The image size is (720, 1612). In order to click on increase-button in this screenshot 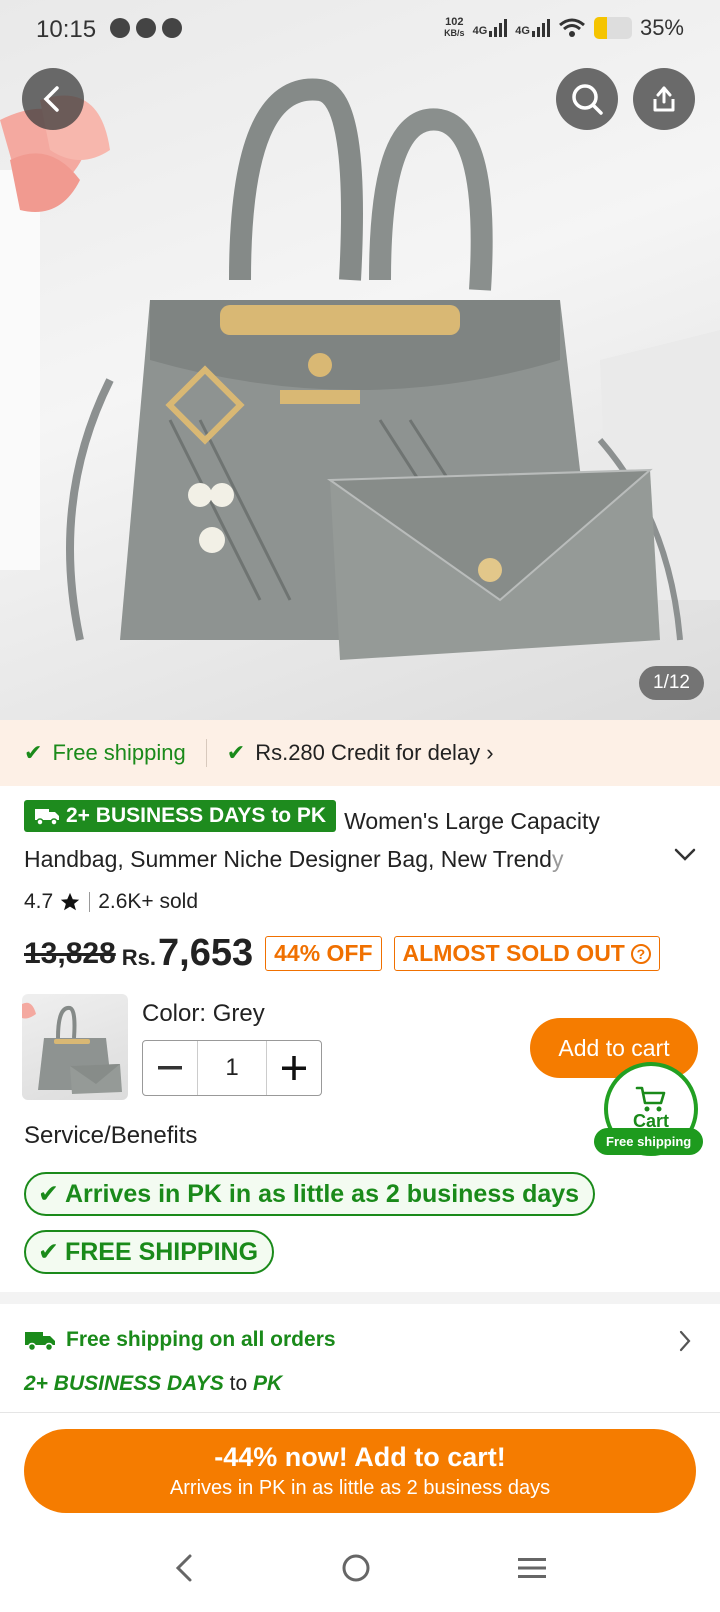, I will do `click(294, 1068)`.